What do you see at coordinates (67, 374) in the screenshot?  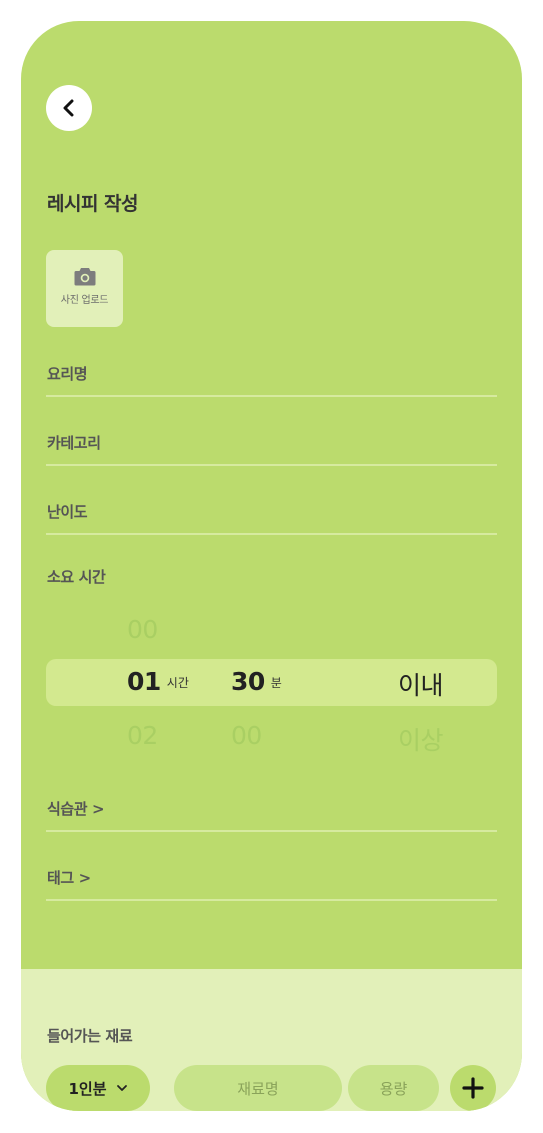 I see `dish-name-label: 요리명` at bounding box center [67, 374].